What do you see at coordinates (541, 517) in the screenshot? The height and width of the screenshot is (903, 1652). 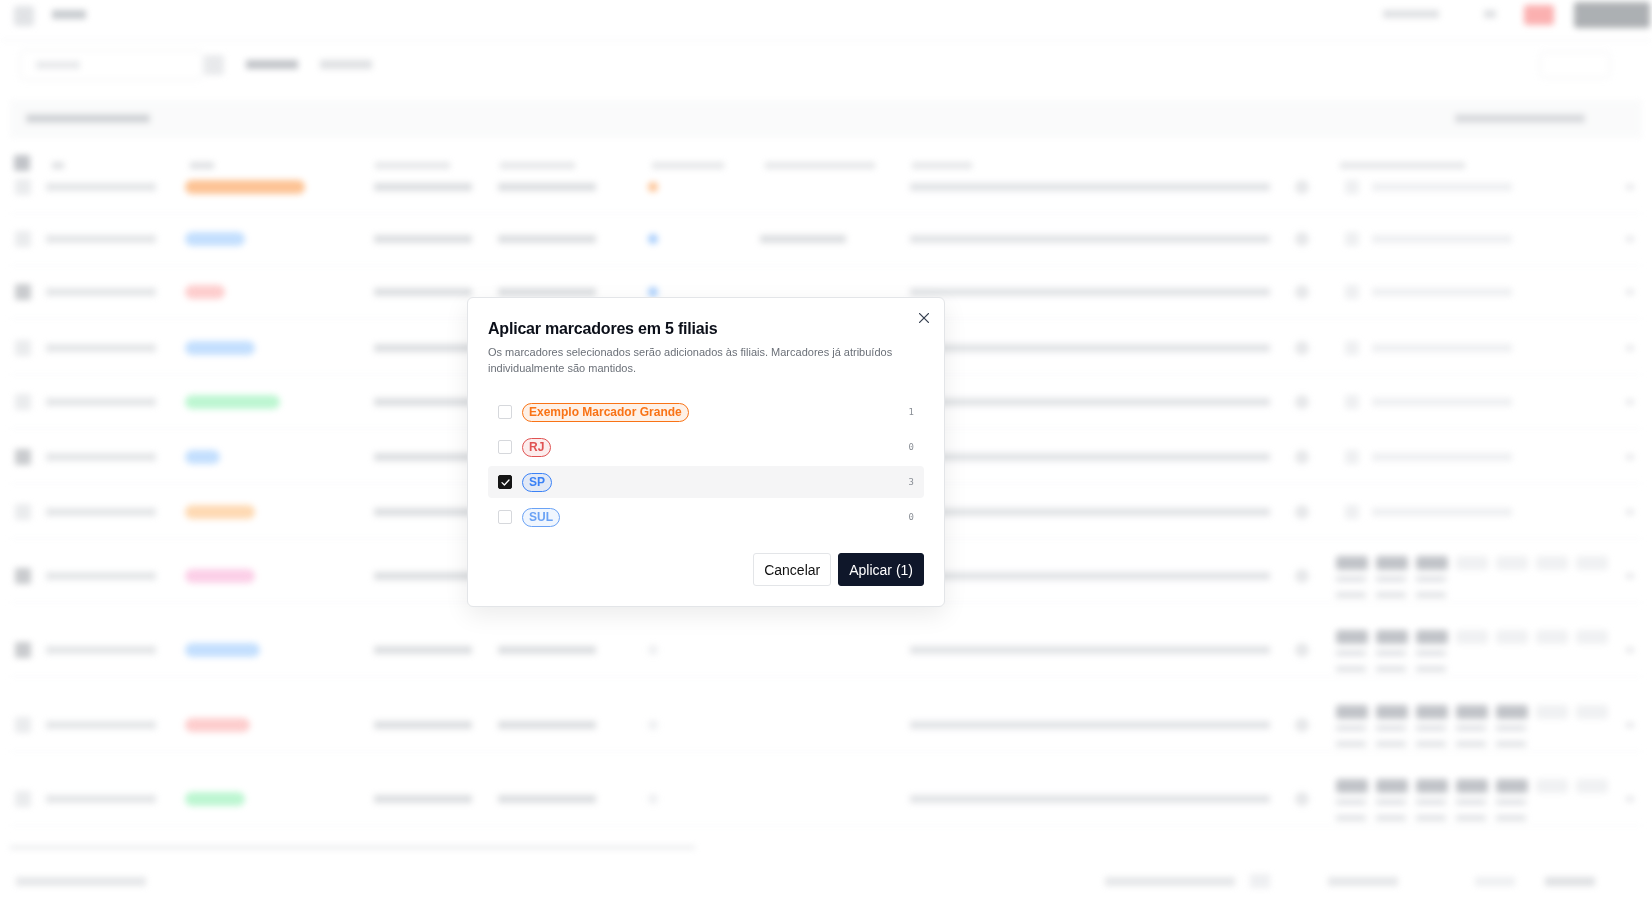 I see `tag-pill: SUL` at bounding box center [541, 517].